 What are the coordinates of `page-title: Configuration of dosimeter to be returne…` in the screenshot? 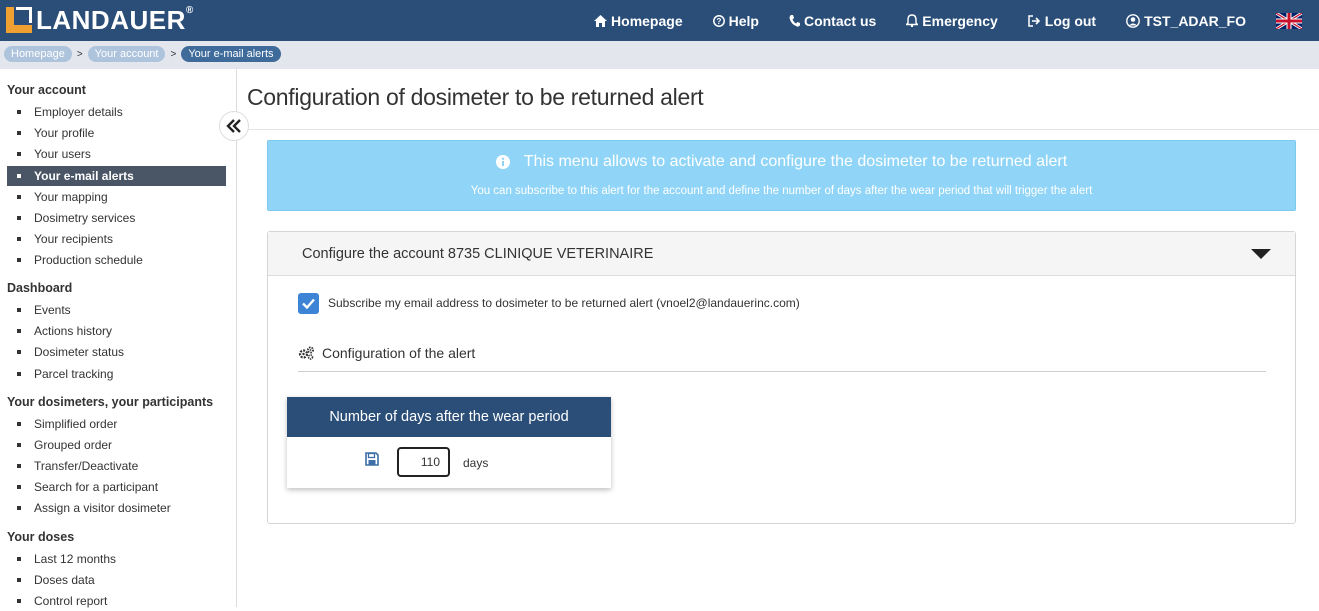 It's located at (475, 97).